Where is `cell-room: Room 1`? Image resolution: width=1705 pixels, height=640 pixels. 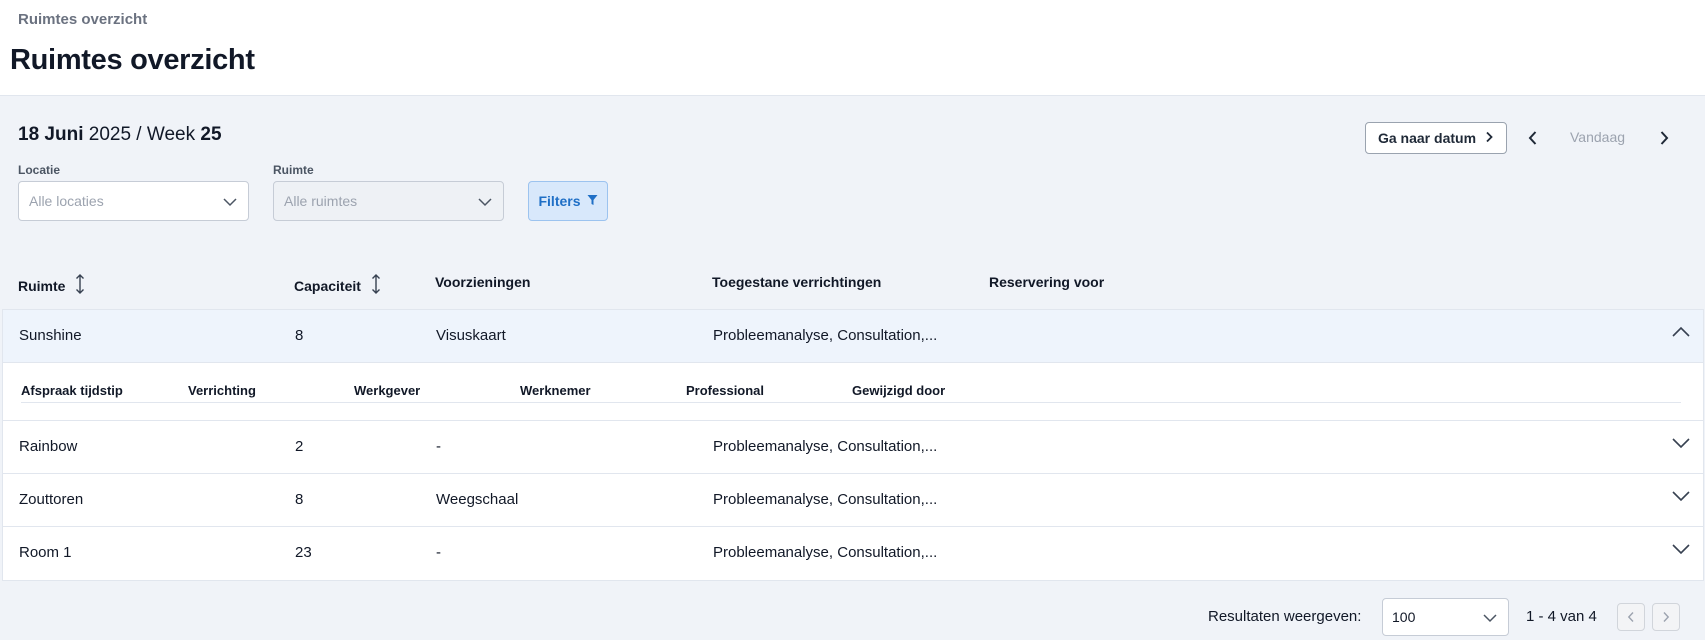
cell-room: Room 1 is located at coordinates (45, 552).